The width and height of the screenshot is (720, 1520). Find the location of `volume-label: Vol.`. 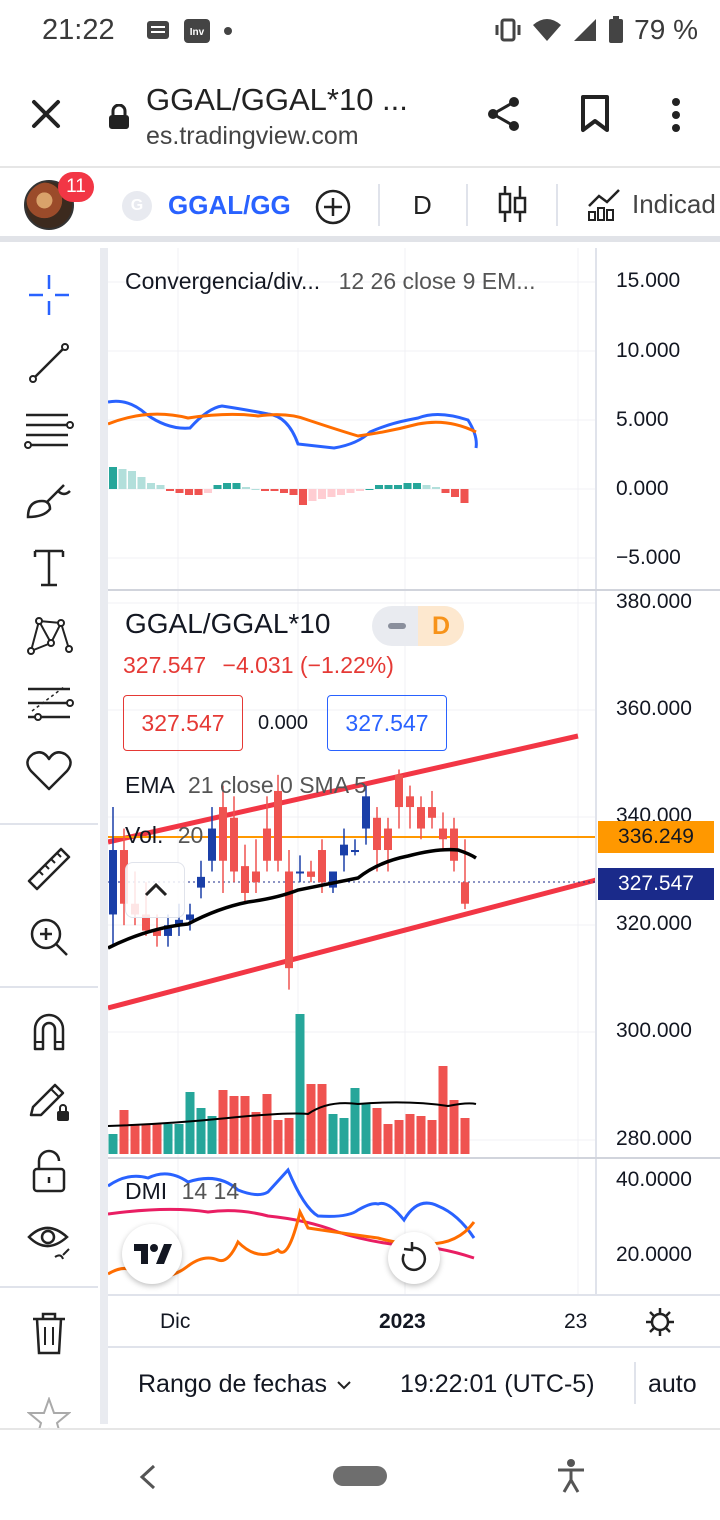

volume-label: Vol. is located at coordinates (144, 835).